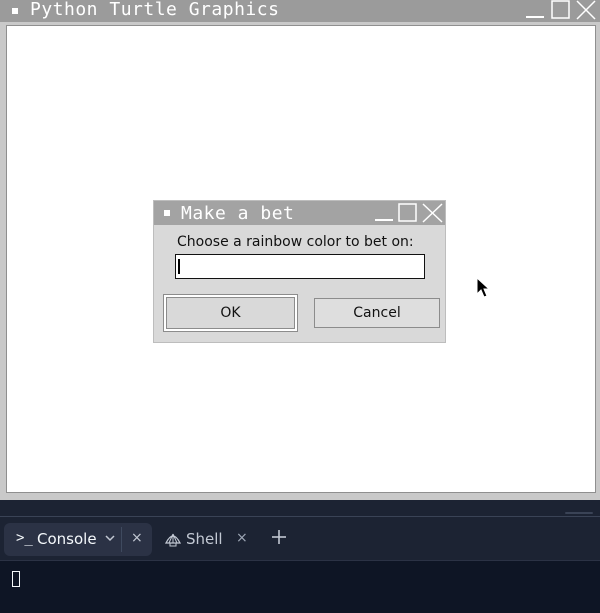  What do you see at coordinates (179, 266) in the screenshot?
I see `text-caret` at bounding box center [179, 266].